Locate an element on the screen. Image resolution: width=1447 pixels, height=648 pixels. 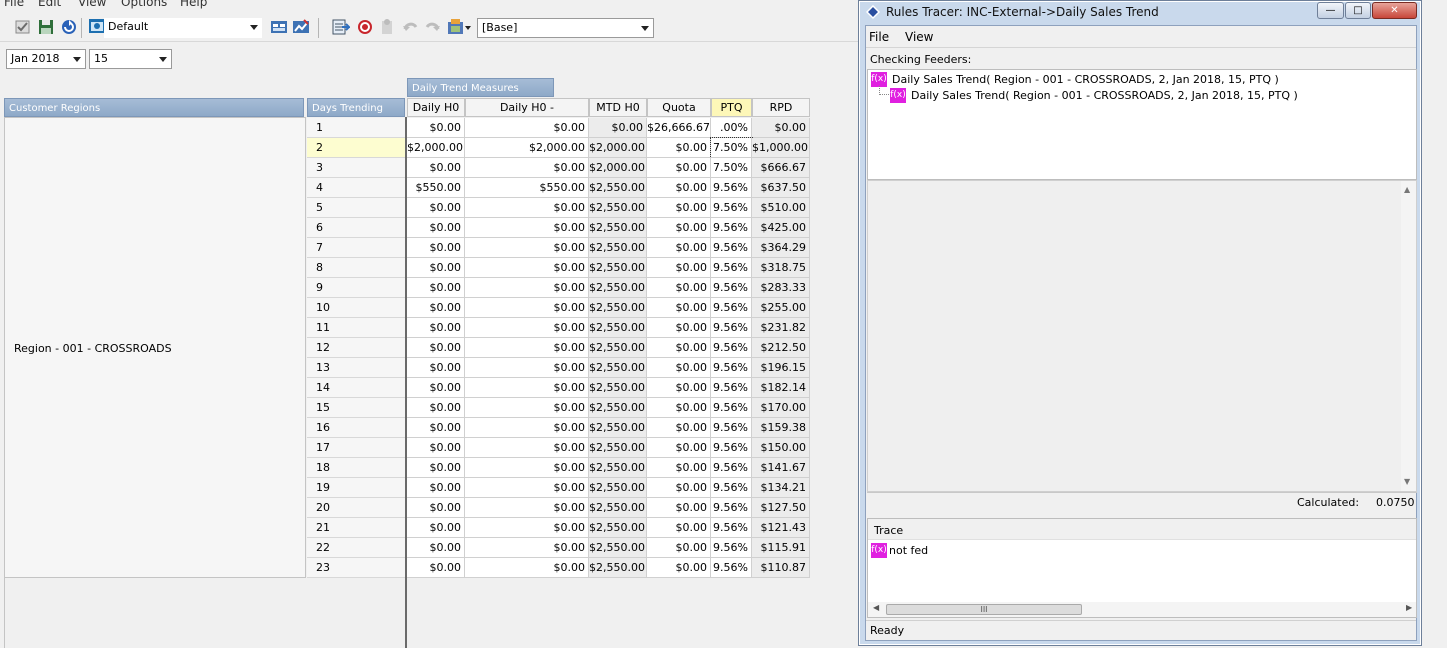
column-header-ptq: PTQ is located at coordinates (731, 107).